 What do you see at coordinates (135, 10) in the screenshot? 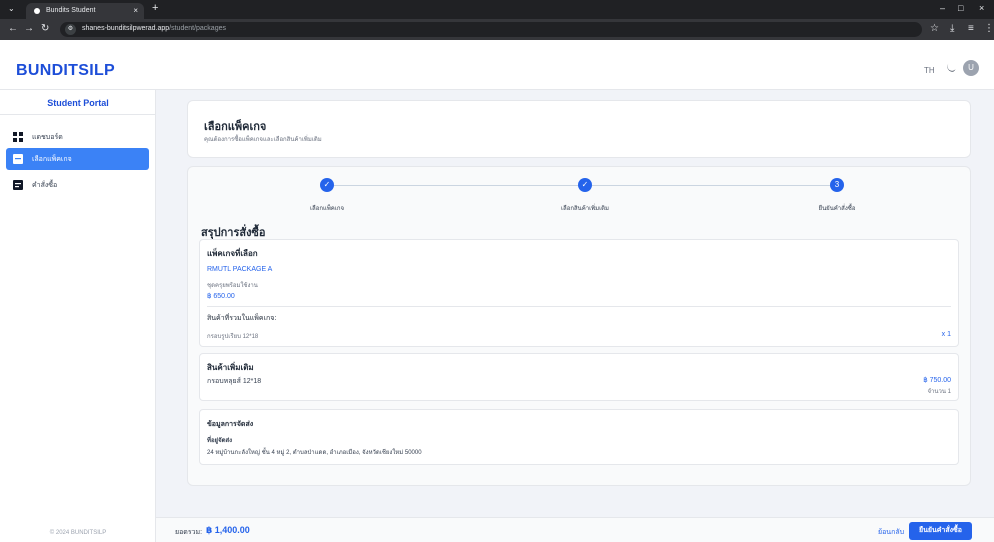
I see `tab-close-icon: ×` at bounding box center [135, 10].